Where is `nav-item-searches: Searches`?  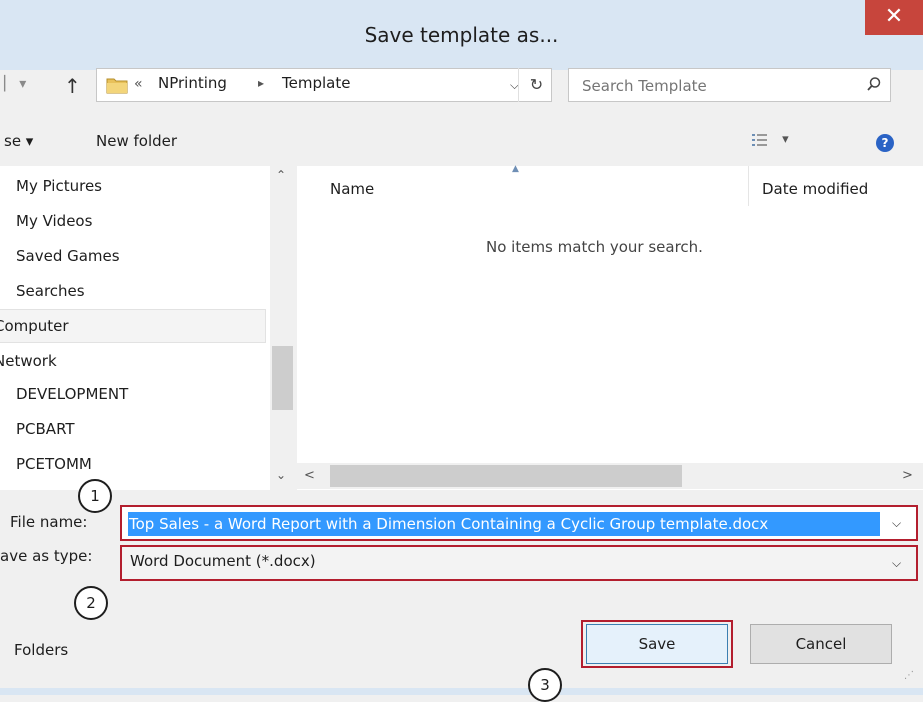
nav-item-searches: Searches is located at coordinates (133, 291).